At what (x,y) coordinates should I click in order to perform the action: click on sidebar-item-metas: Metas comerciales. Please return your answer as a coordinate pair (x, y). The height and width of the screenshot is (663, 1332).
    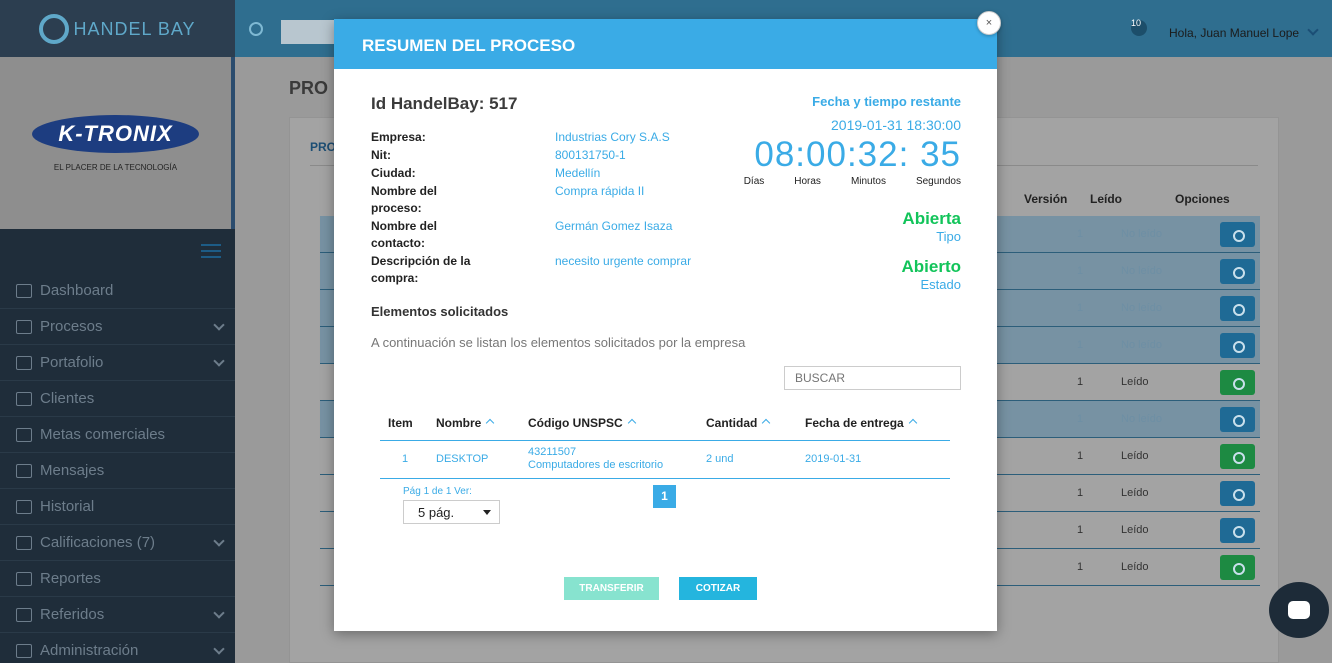
    Looking at the image, I should click on (117, 435).